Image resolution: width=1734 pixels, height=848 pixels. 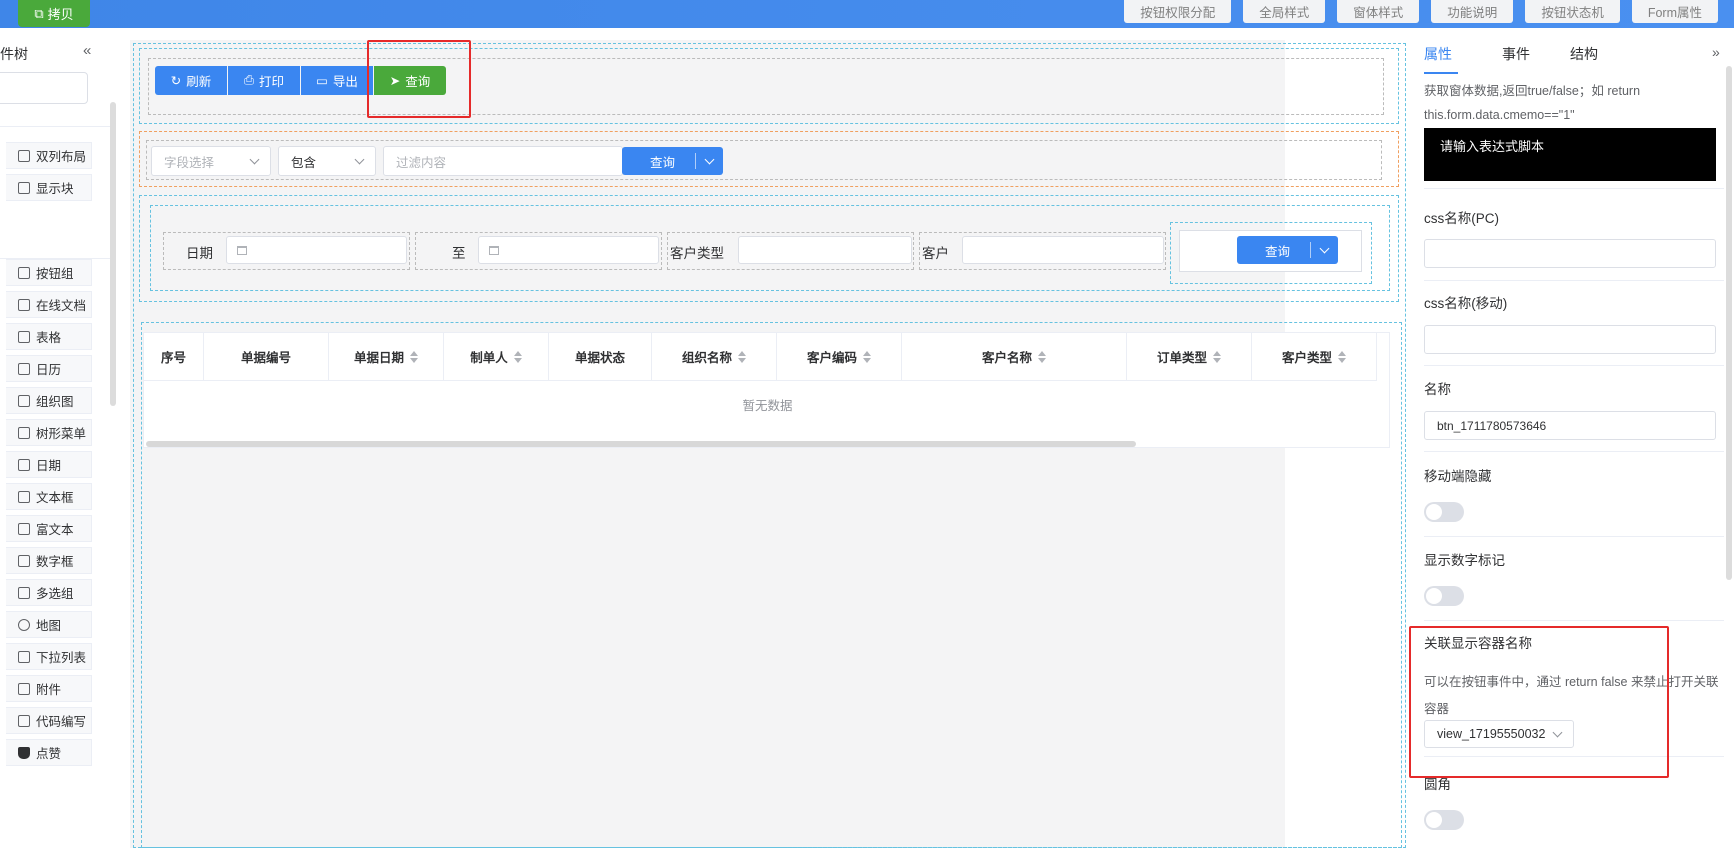 What do you see at coordinates (24, 336) in the screenshot?
I see `table-icon` at bounding box center [24, 336].